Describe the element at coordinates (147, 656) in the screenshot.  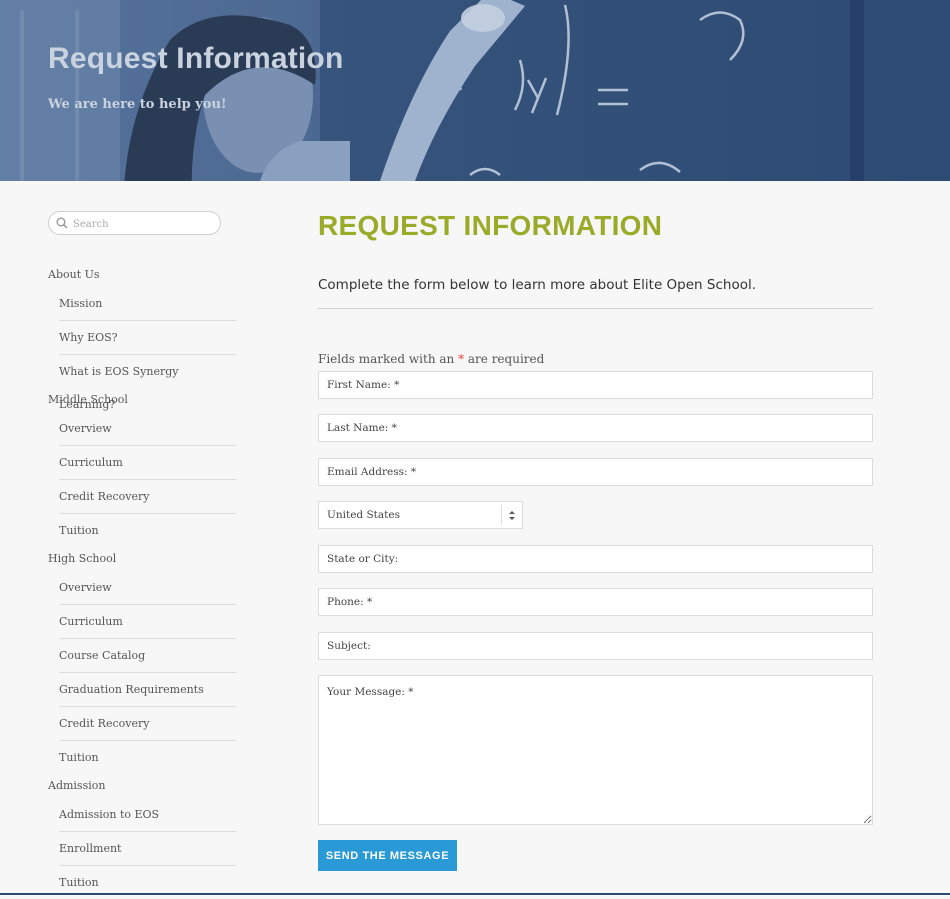
I see `sidebar-item-course-catalog: Course Catalog` at that location.